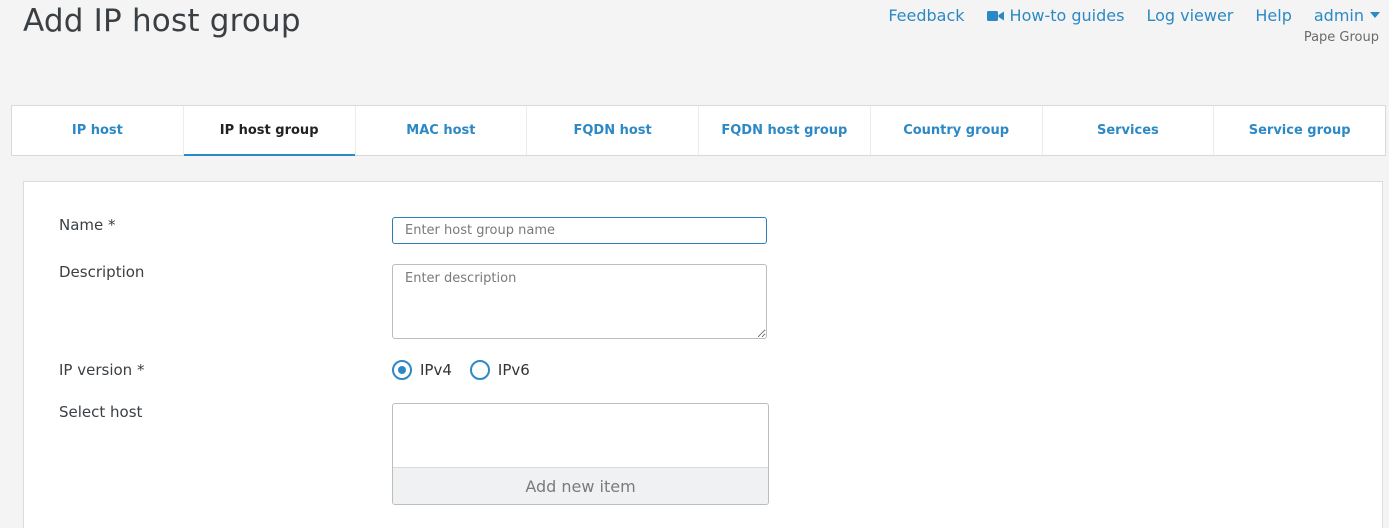 The height and width of the screenshot is (528, 1389). I want to click on page-title: Add IP host group, so click(162, 21).